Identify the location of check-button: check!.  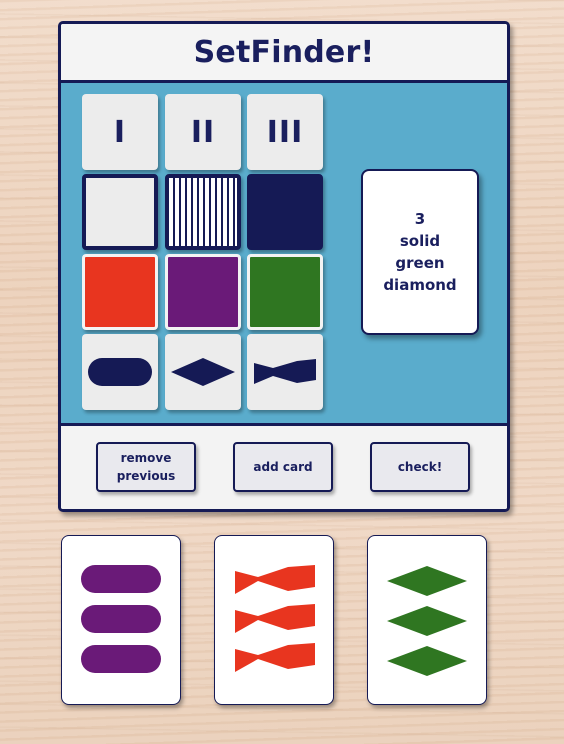
(420, 467).